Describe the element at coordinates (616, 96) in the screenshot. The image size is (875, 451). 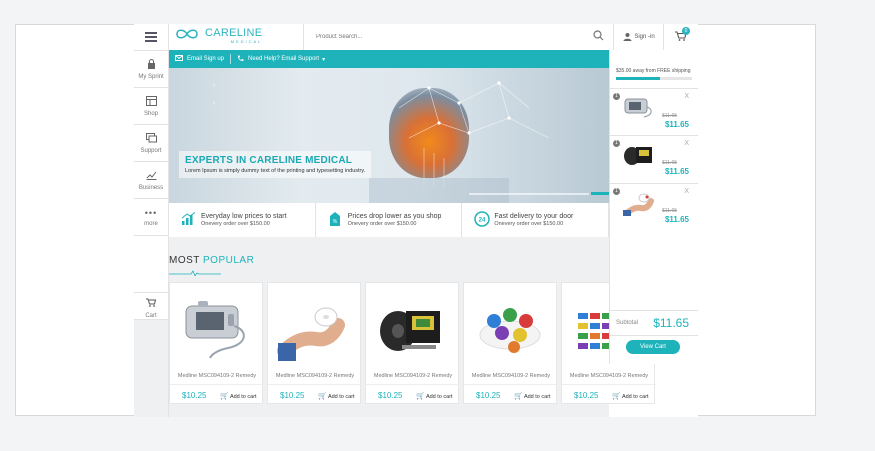
I see `item-qty-badge: 1` at that location.